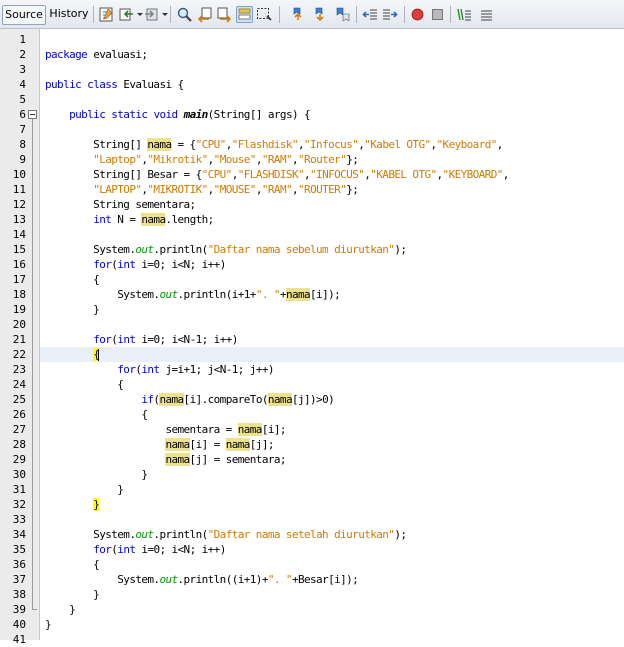 The image size is (624, 647). What do you see at coordinates (19, 204) in the screenshot?
I see `line-number: 12` at bounding box center [19, 204].